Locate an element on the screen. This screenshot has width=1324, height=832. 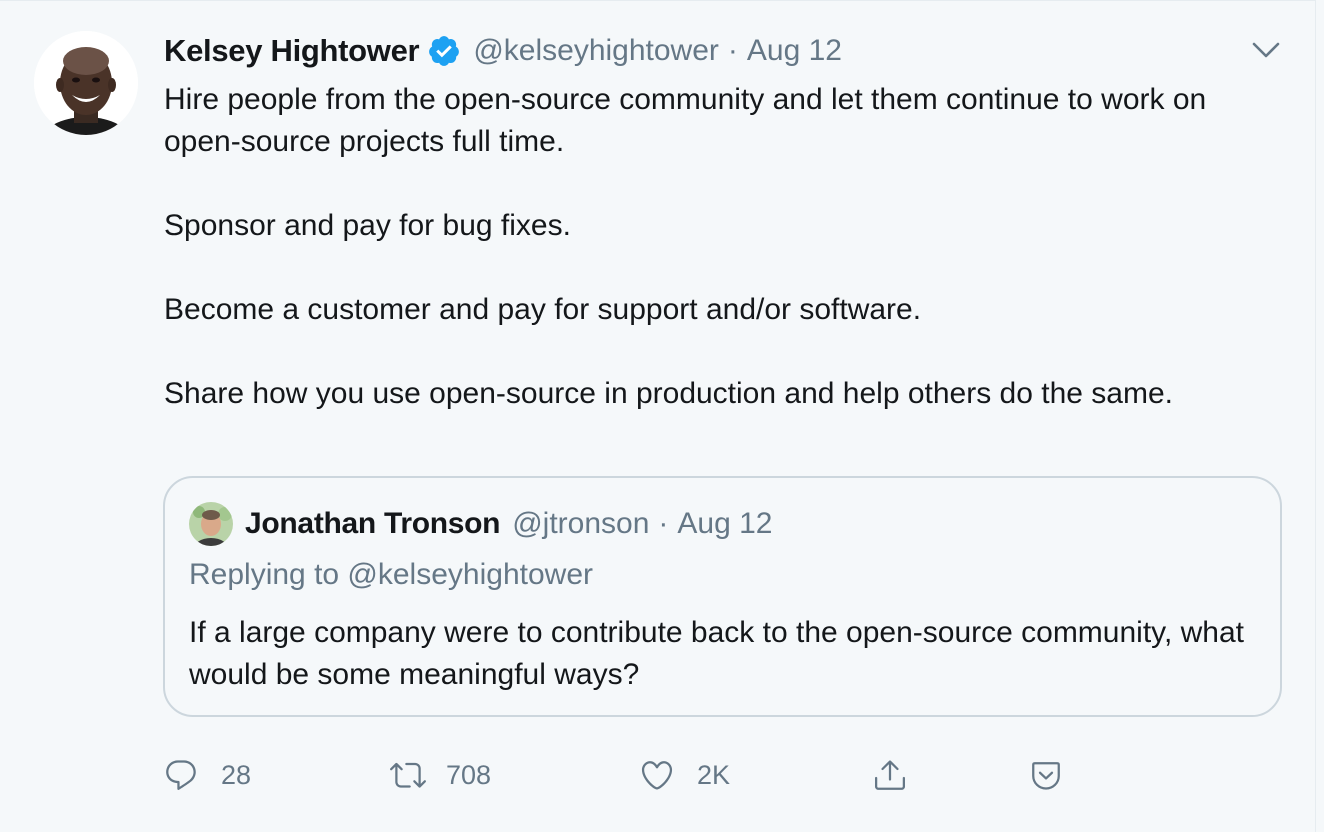
quoted-author-name: Jonathan Tronson is located at coordinates (373, 523).